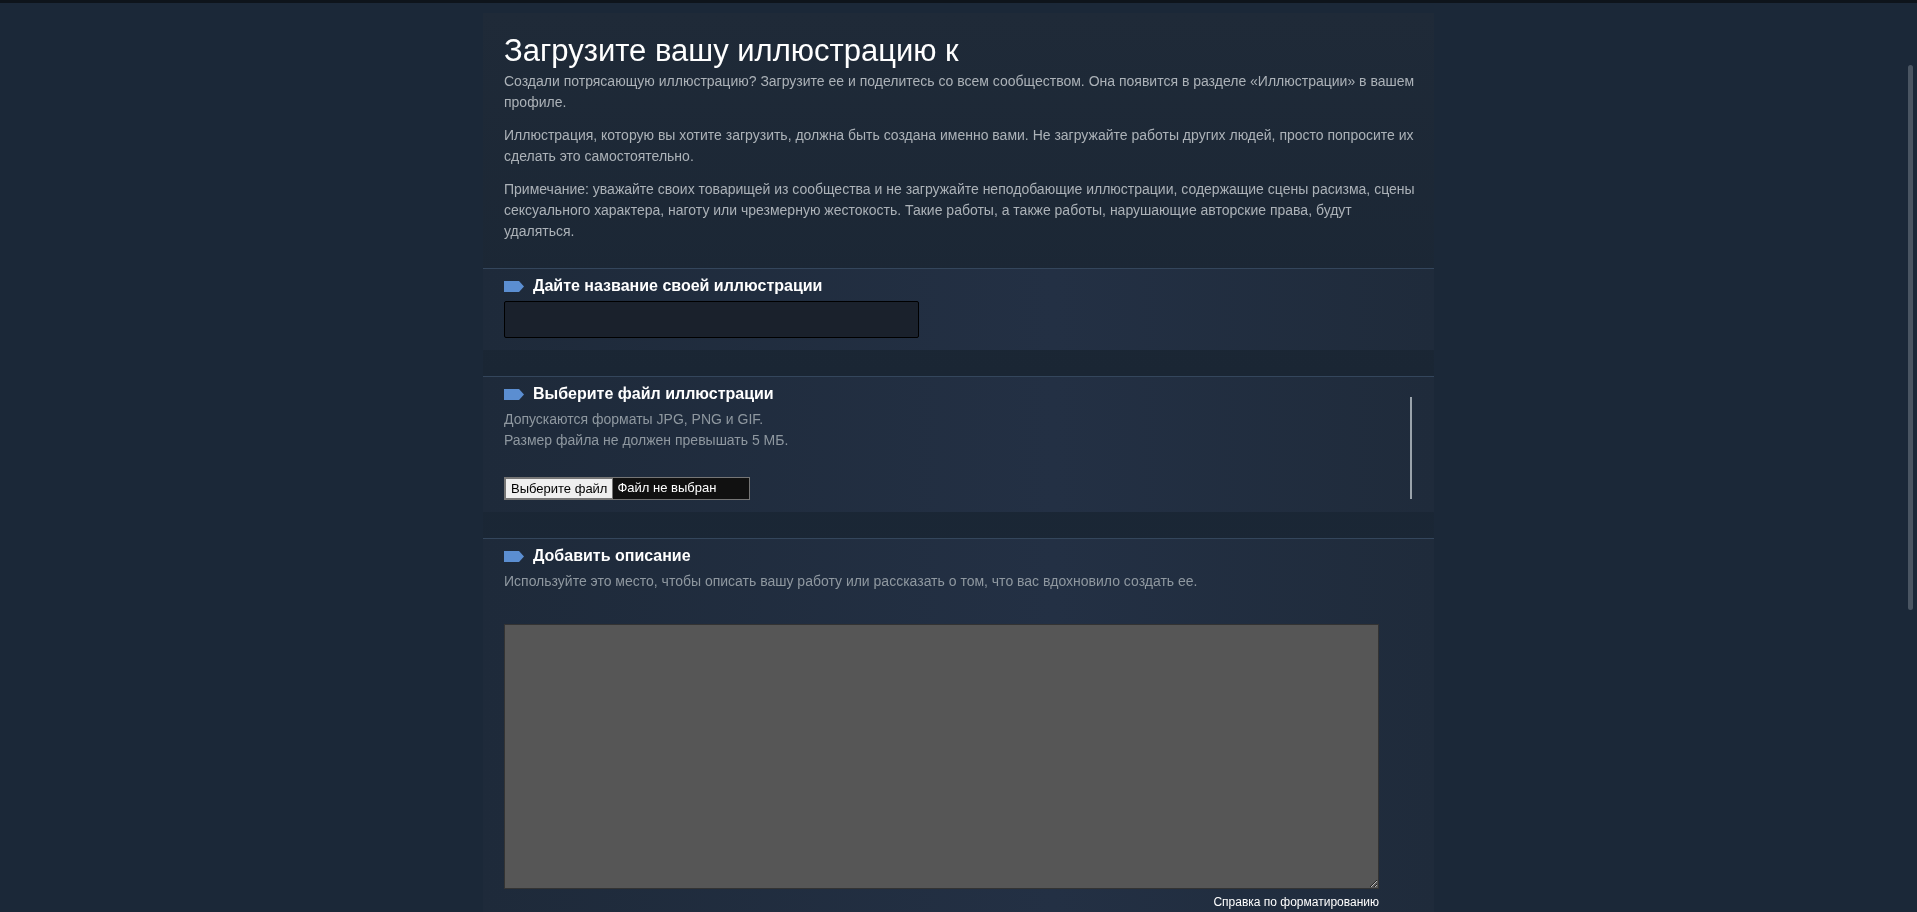  Describe the element at coordinates (959, 146) in the screenshot. I see `intro-paragraph: Иллюстрация, которую вы хотите загрузить, должна быть создана именно вами. Не загружайте работы других людей, просто попросите их сделать это самостоятельно.` at that location.